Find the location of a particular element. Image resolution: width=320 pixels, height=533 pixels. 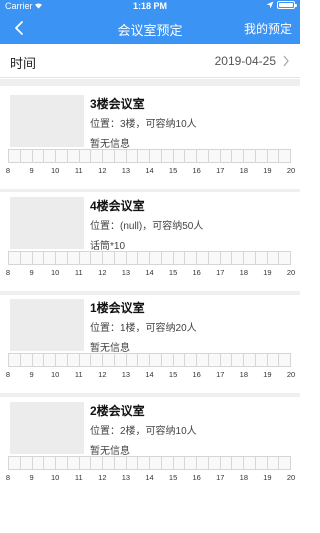

date-picker-row: 时间 2019-04-25 is located at coordinates (150, 61).